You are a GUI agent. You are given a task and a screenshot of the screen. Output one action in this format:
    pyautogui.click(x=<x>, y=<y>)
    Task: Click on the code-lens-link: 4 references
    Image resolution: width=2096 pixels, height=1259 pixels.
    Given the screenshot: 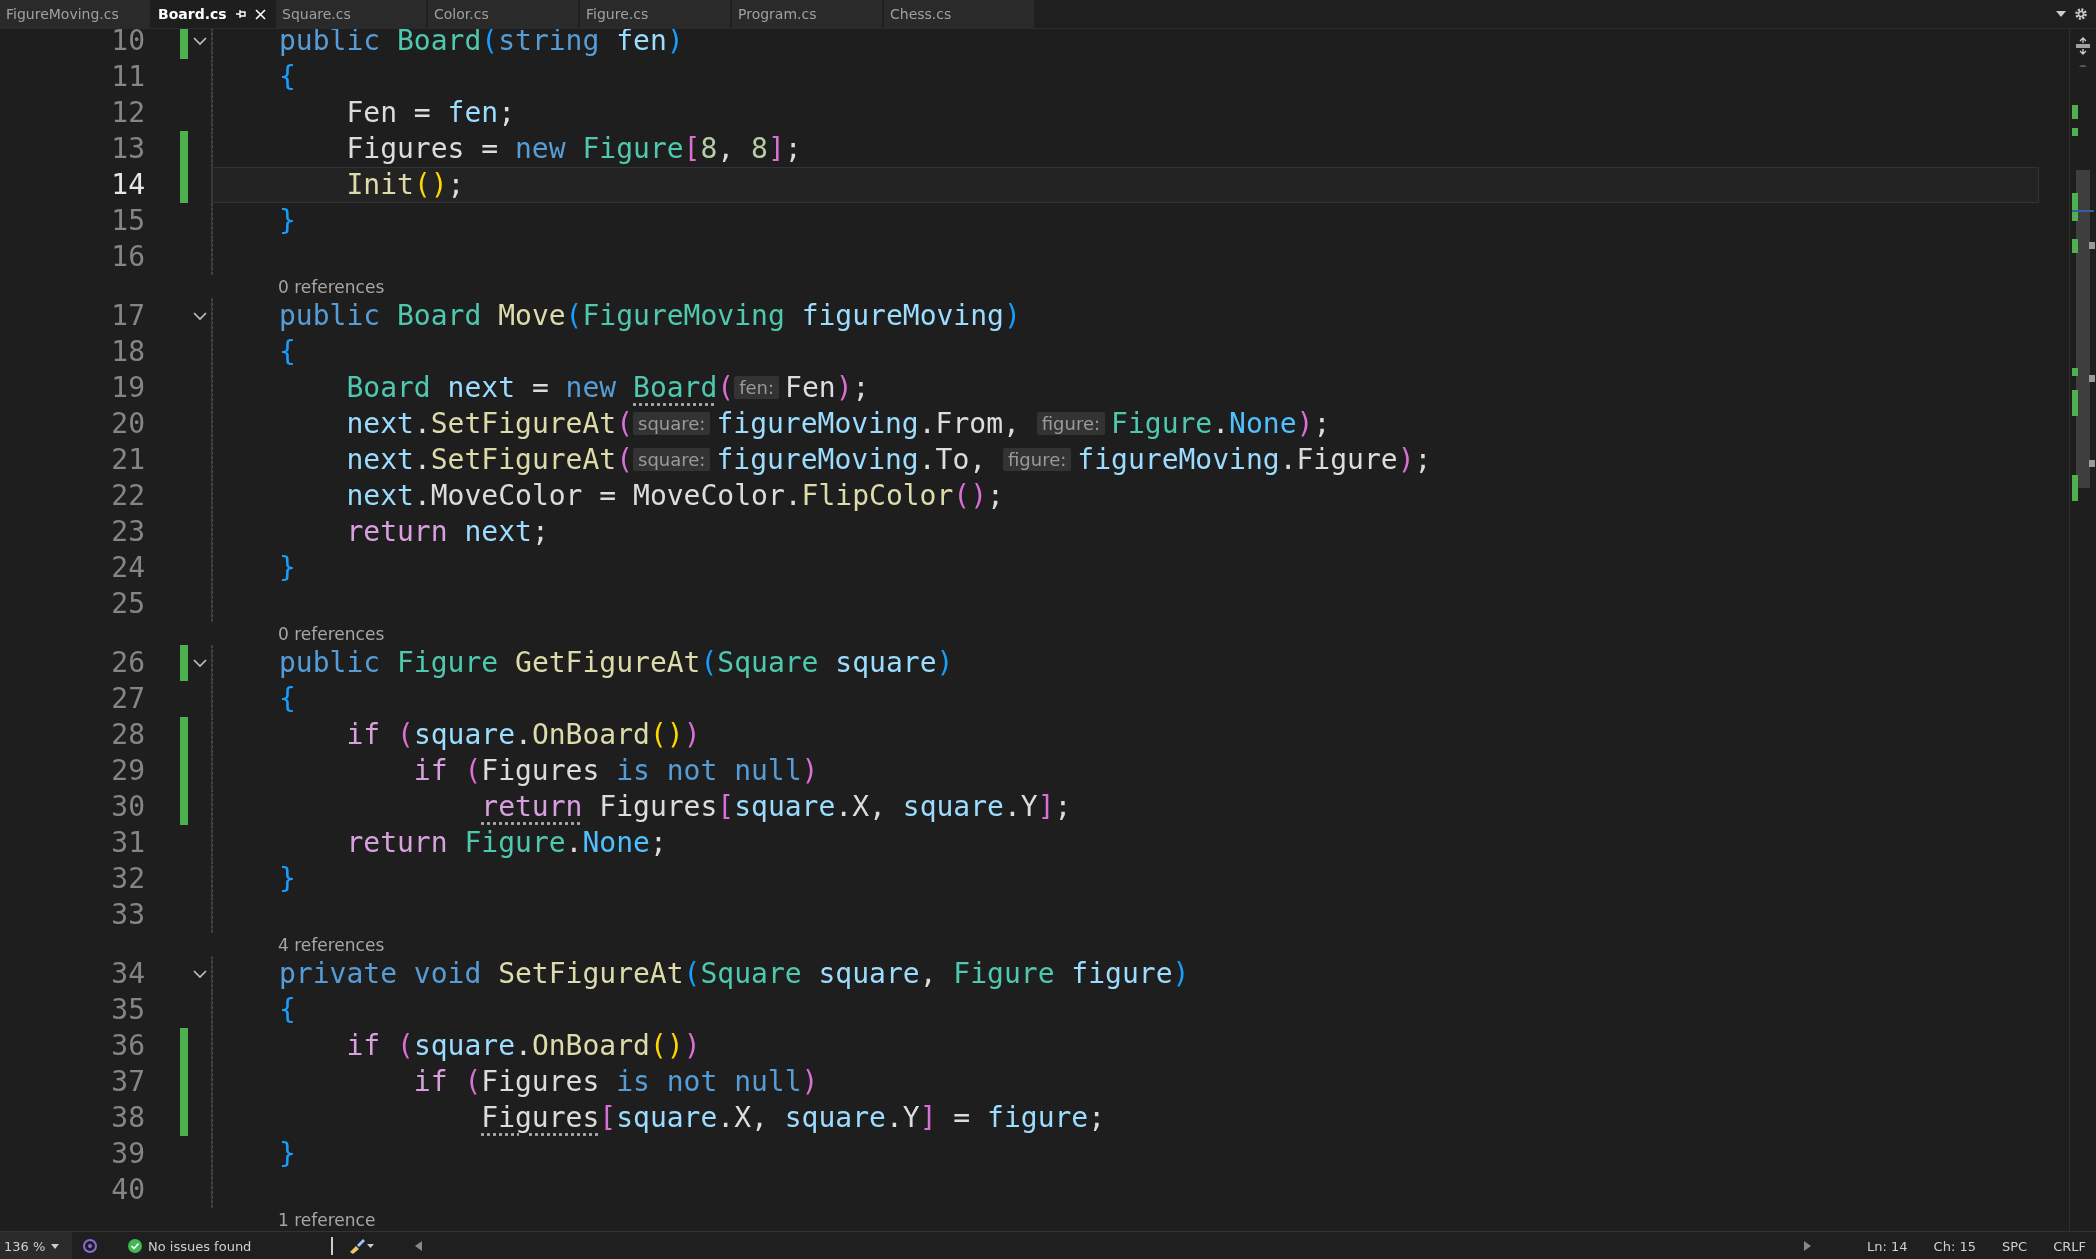 What is the action you would take?
    pyautogui.click(x=331, y=944)
    